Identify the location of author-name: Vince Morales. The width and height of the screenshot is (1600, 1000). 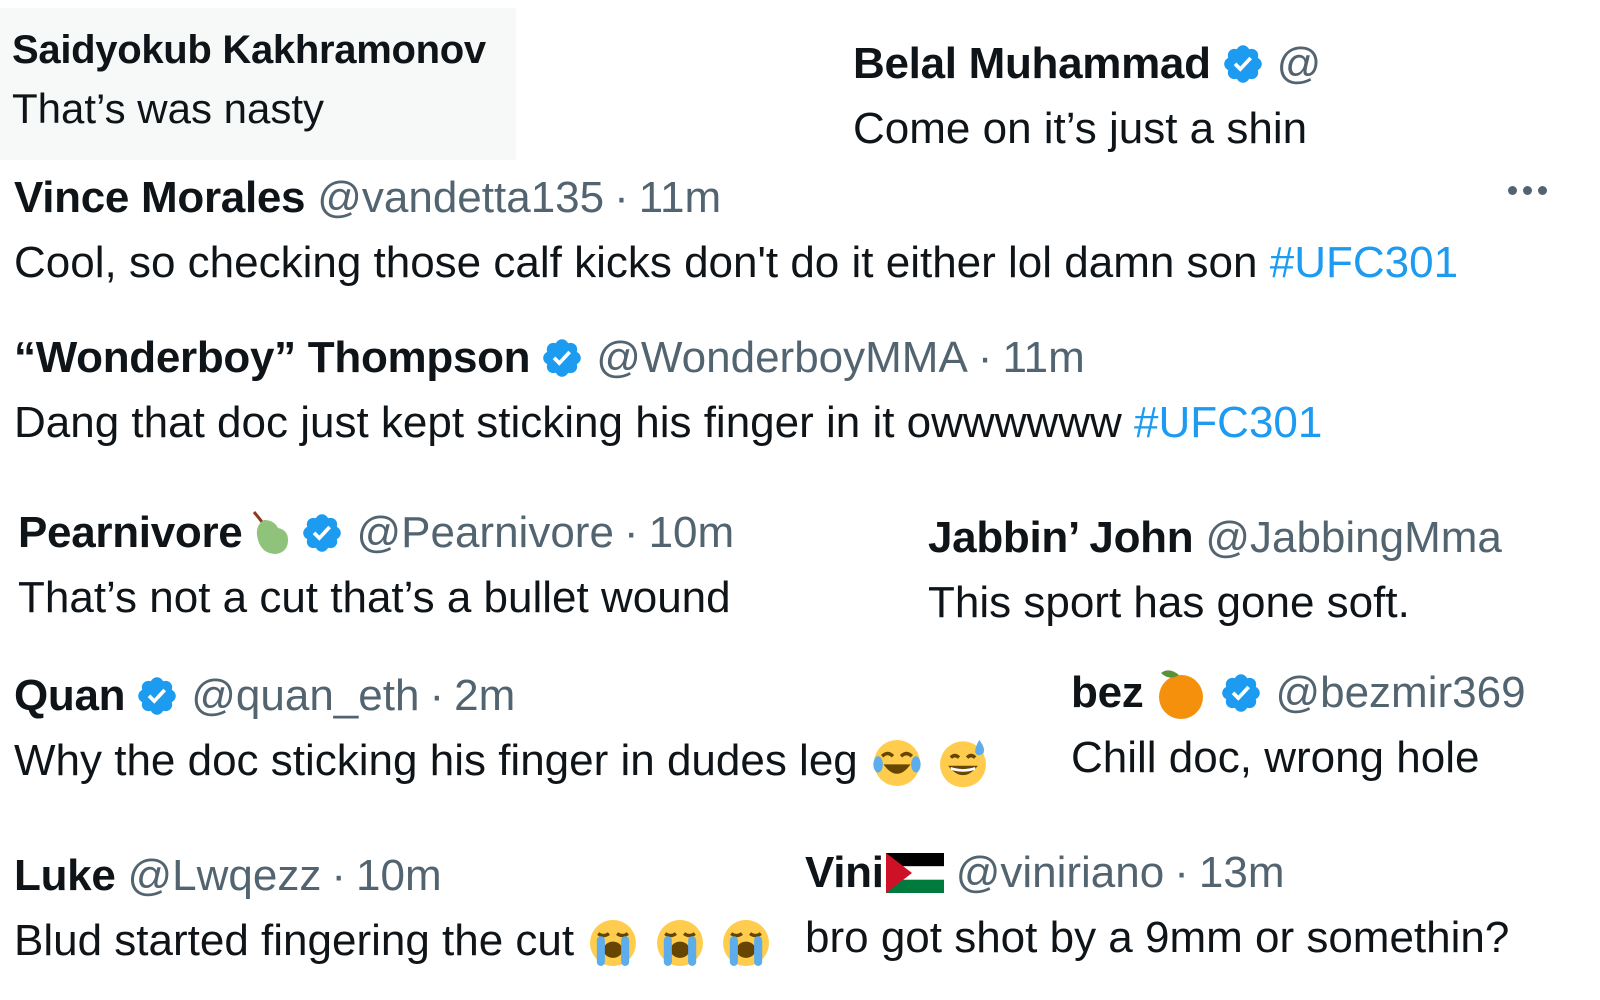
(160, 198).